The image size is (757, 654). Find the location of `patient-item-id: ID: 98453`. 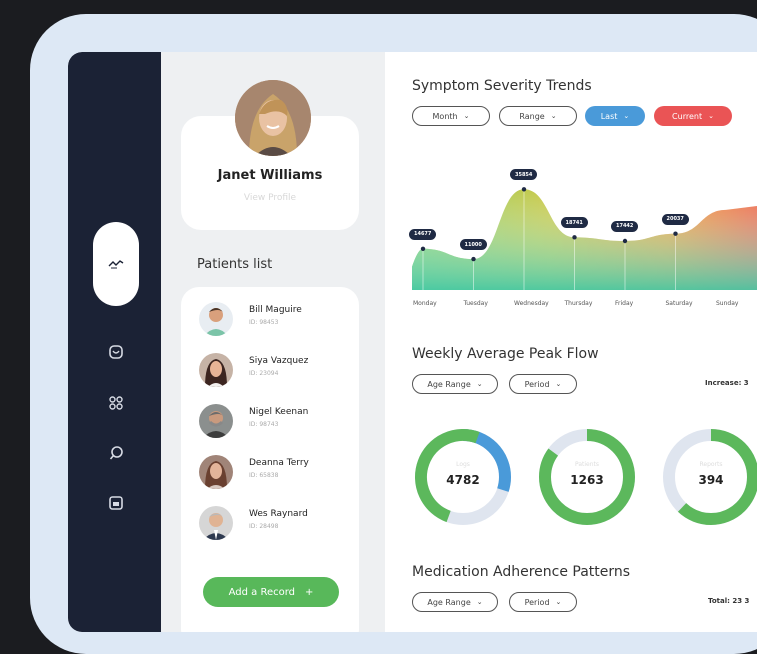

patient-item-id: ID: 98453 is located at coordinates (264, 322).